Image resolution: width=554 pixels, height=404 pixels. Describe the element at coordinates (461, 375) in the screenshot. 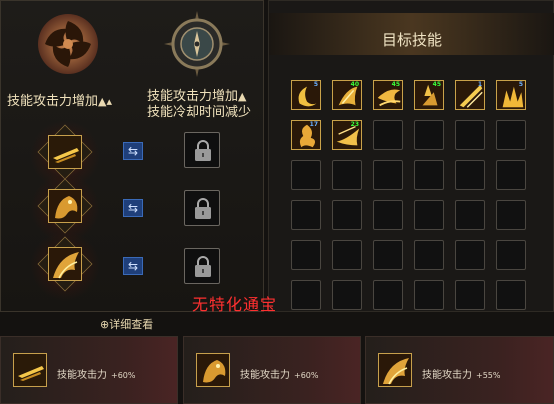

I see `effect-label: 技能攻击力 +55%` at that location.